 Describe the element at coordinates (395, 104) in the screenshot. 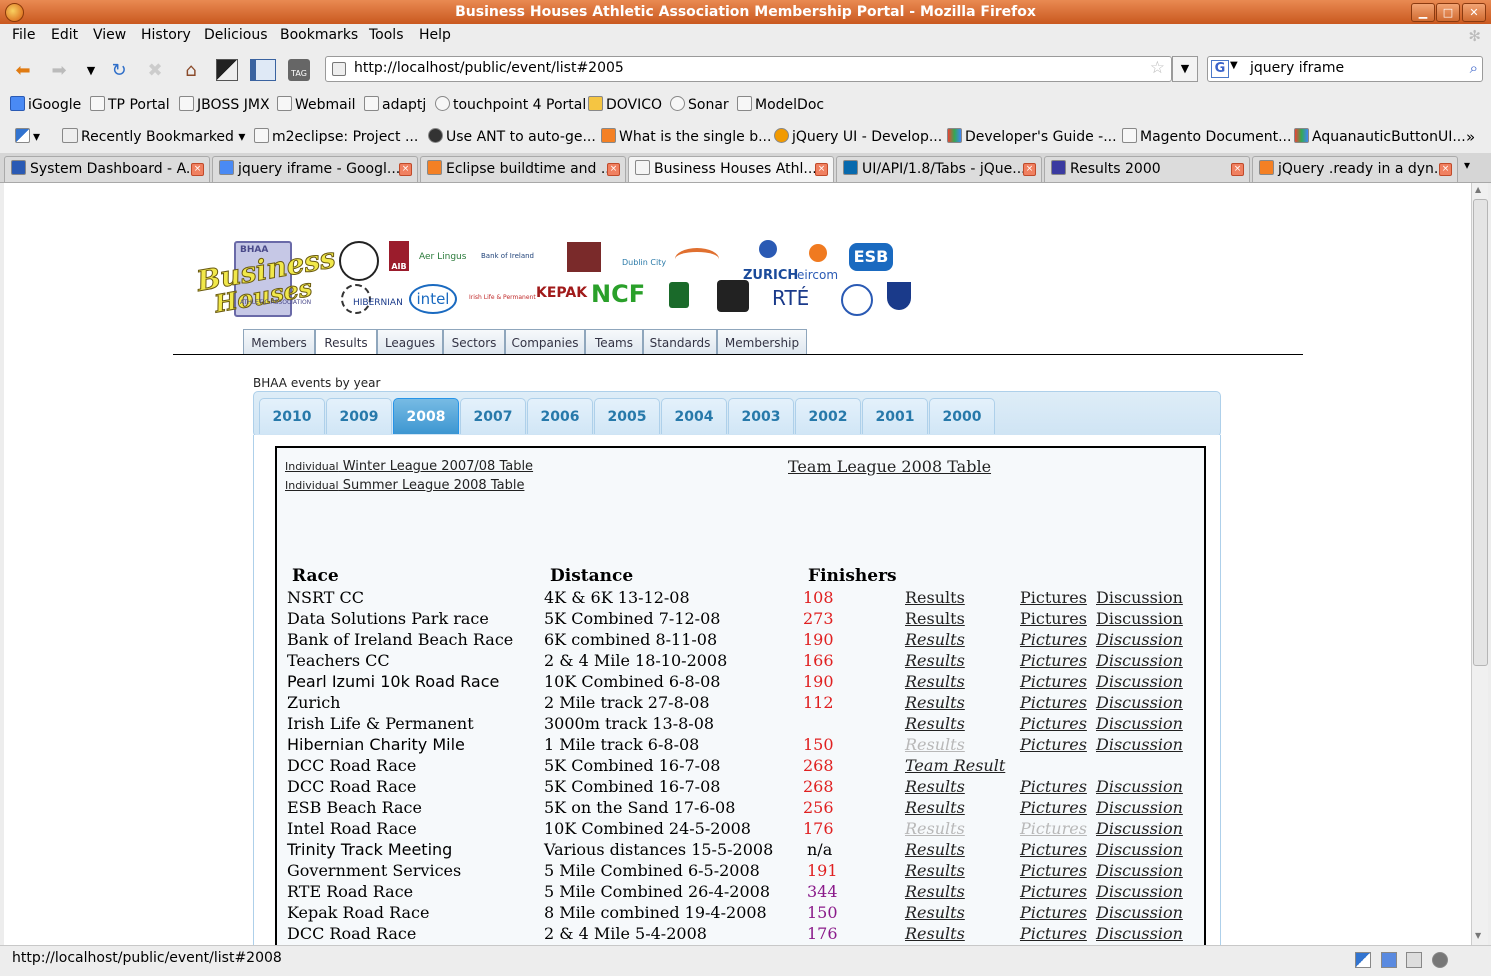

I see `bookmark-adaptj: adaptj` at that location.